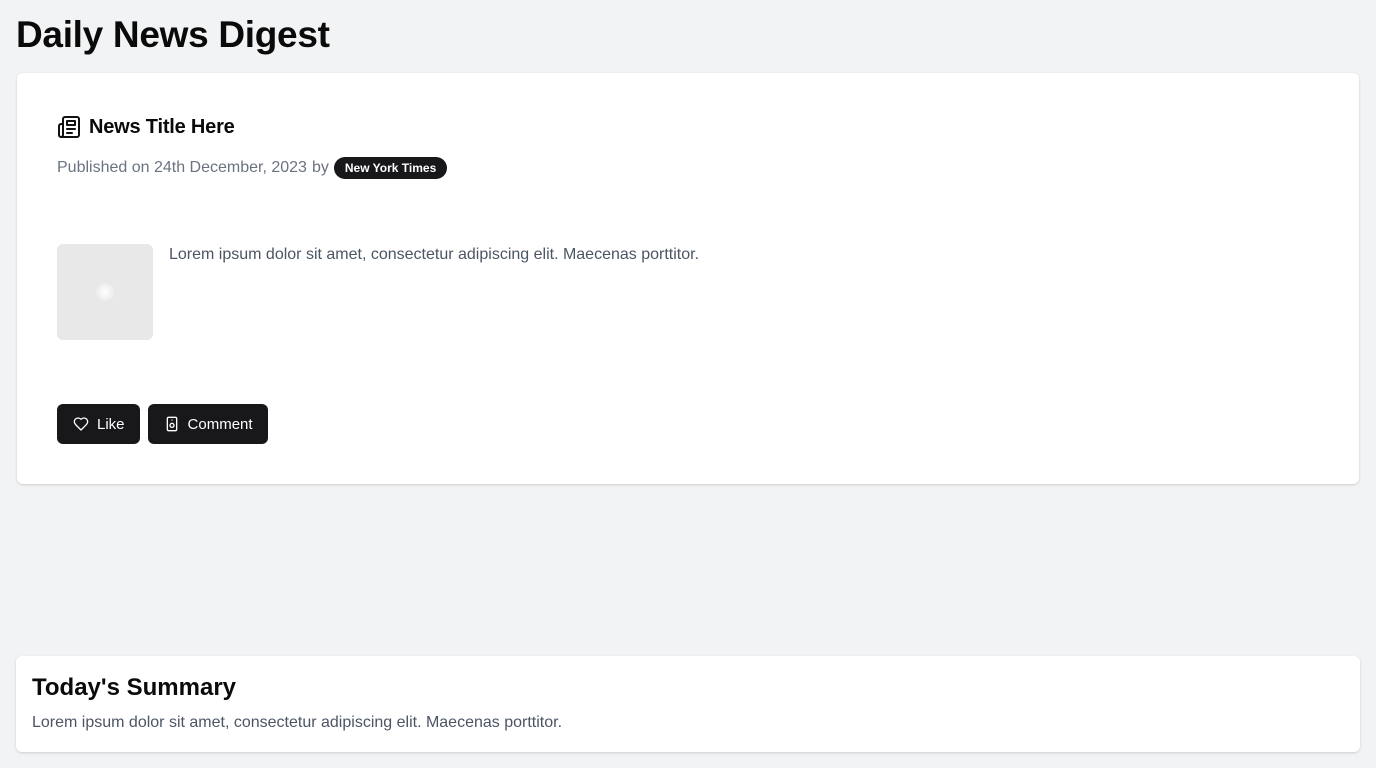 The height and width of the screenshot is (768, 1376). I want to click on source-badge: New York Times, so click(390, 168).